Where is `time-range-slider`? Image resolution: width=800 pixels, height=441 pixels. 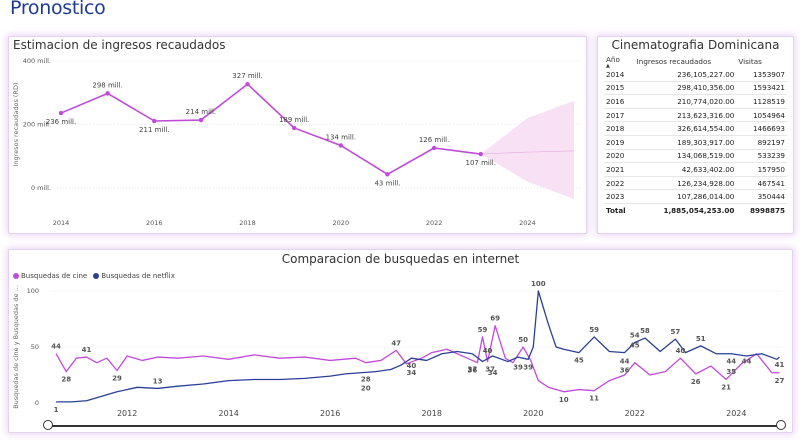 time-range-slider is located at coordinates (413, 426).